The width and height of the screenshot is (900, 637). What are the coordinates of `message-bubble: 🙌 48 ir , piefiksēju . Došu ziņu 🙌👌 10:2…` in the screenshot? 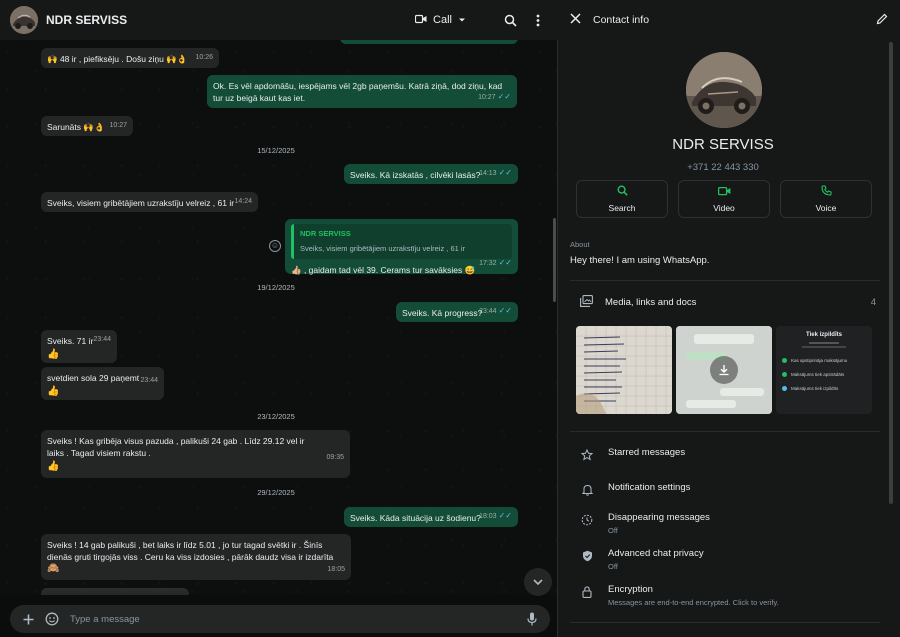 It's located at (130, 58).